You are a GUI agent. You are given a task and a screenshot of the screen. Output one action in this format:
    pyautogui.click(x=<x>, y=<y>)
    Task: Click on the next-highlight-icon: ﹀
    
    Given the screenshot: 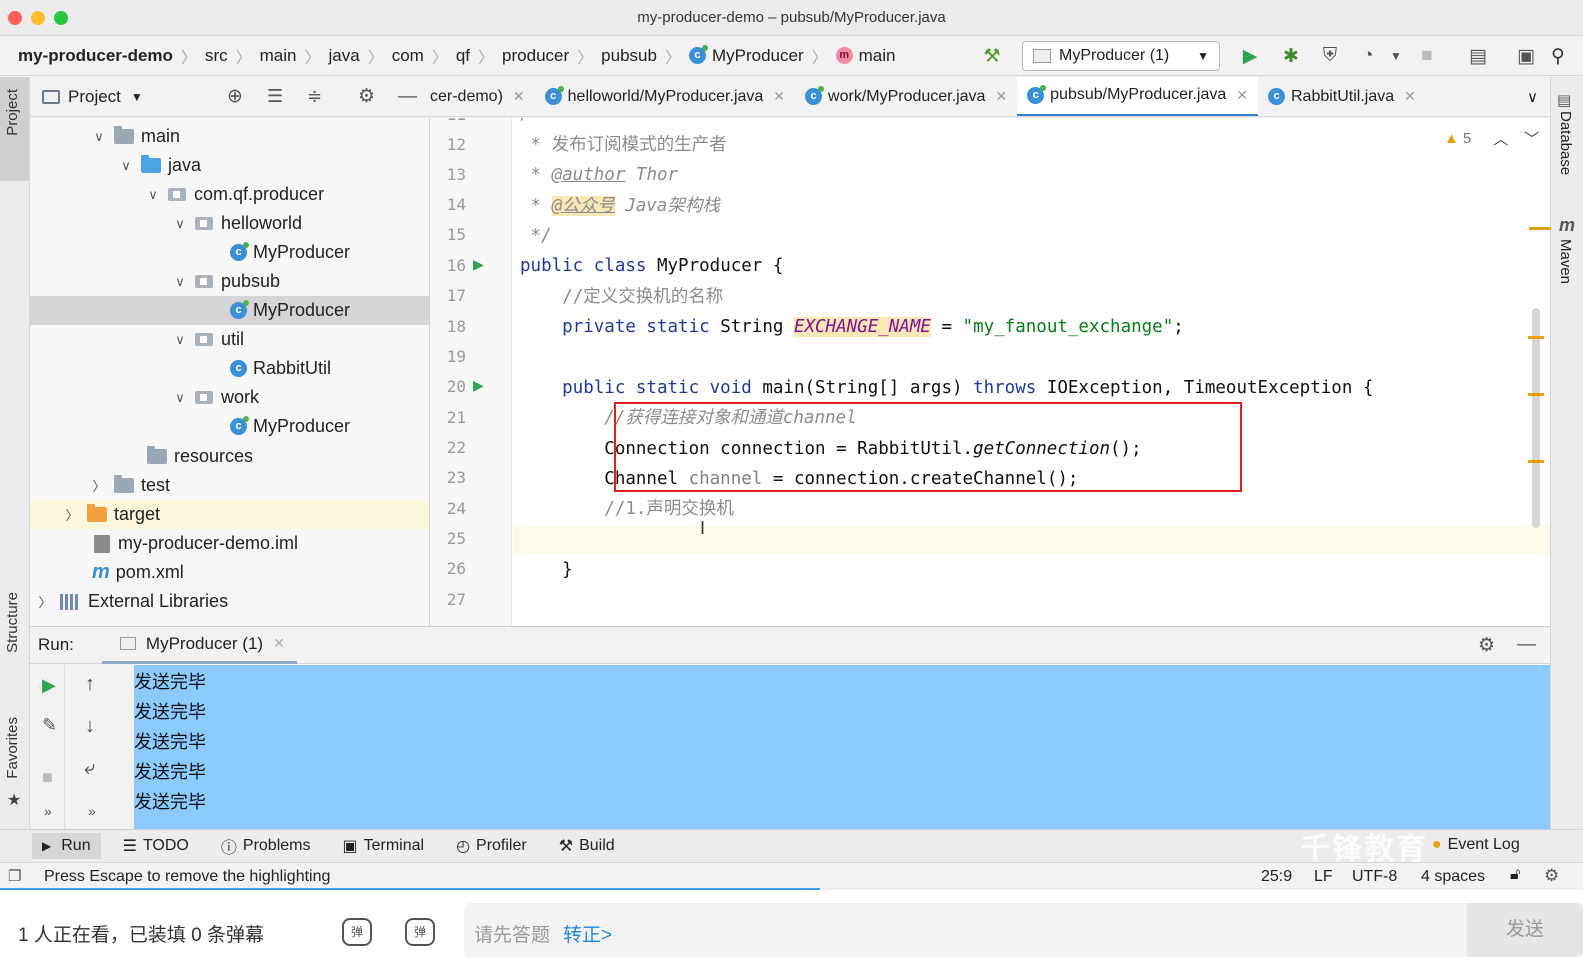 What is the action you would take?
    pyautogui.click(x=1531, y=138)
    